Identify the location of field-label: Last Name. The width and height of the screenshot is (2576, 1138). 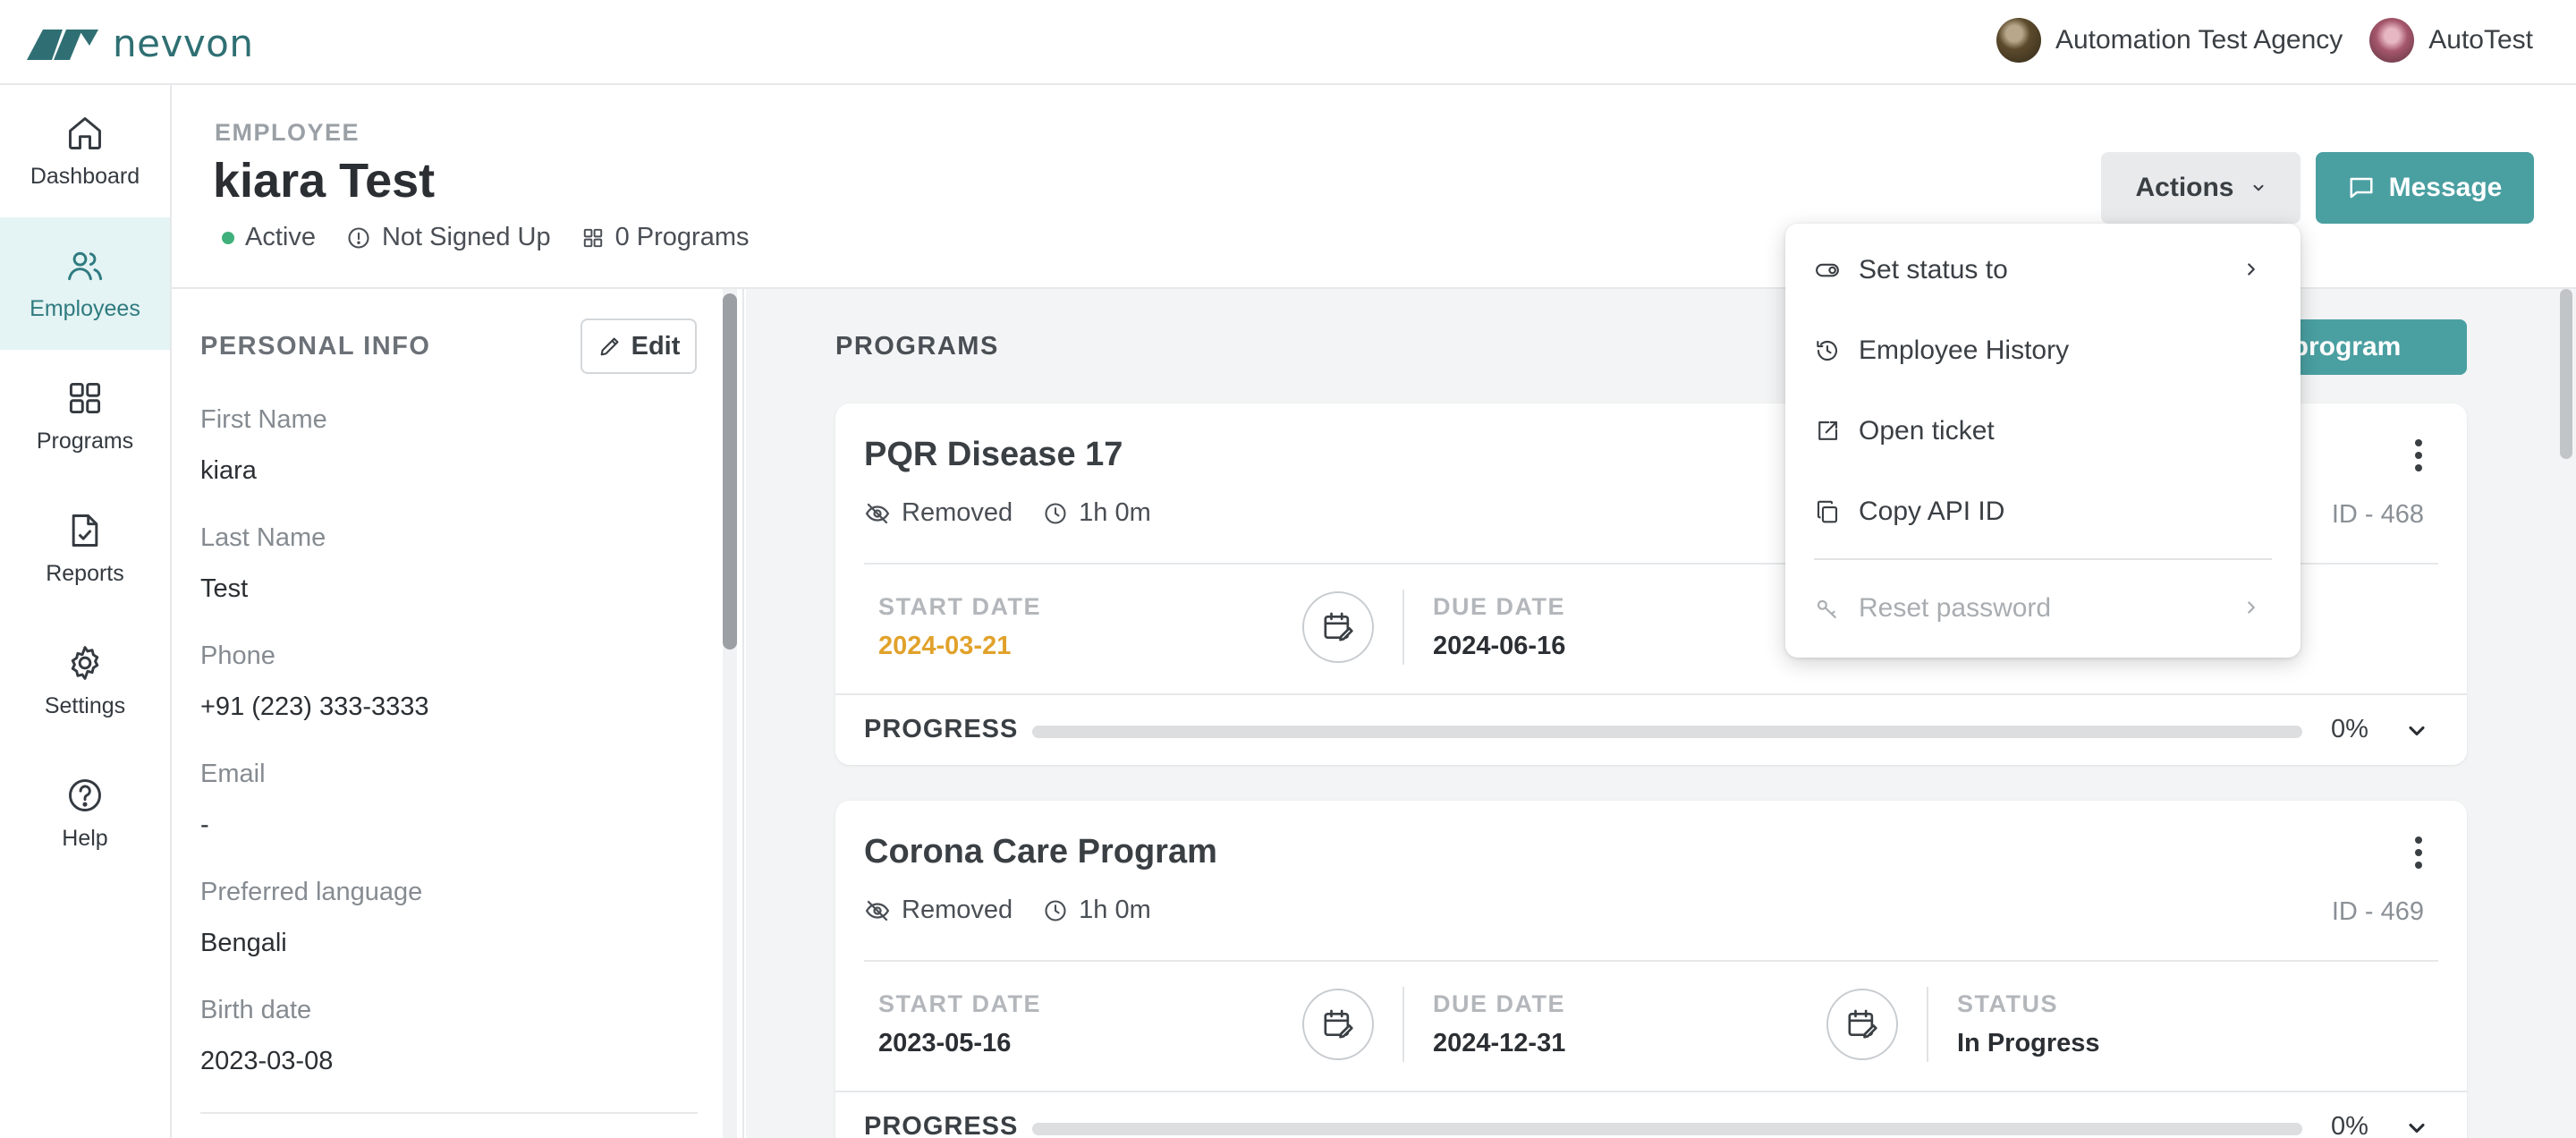
(263, 537).